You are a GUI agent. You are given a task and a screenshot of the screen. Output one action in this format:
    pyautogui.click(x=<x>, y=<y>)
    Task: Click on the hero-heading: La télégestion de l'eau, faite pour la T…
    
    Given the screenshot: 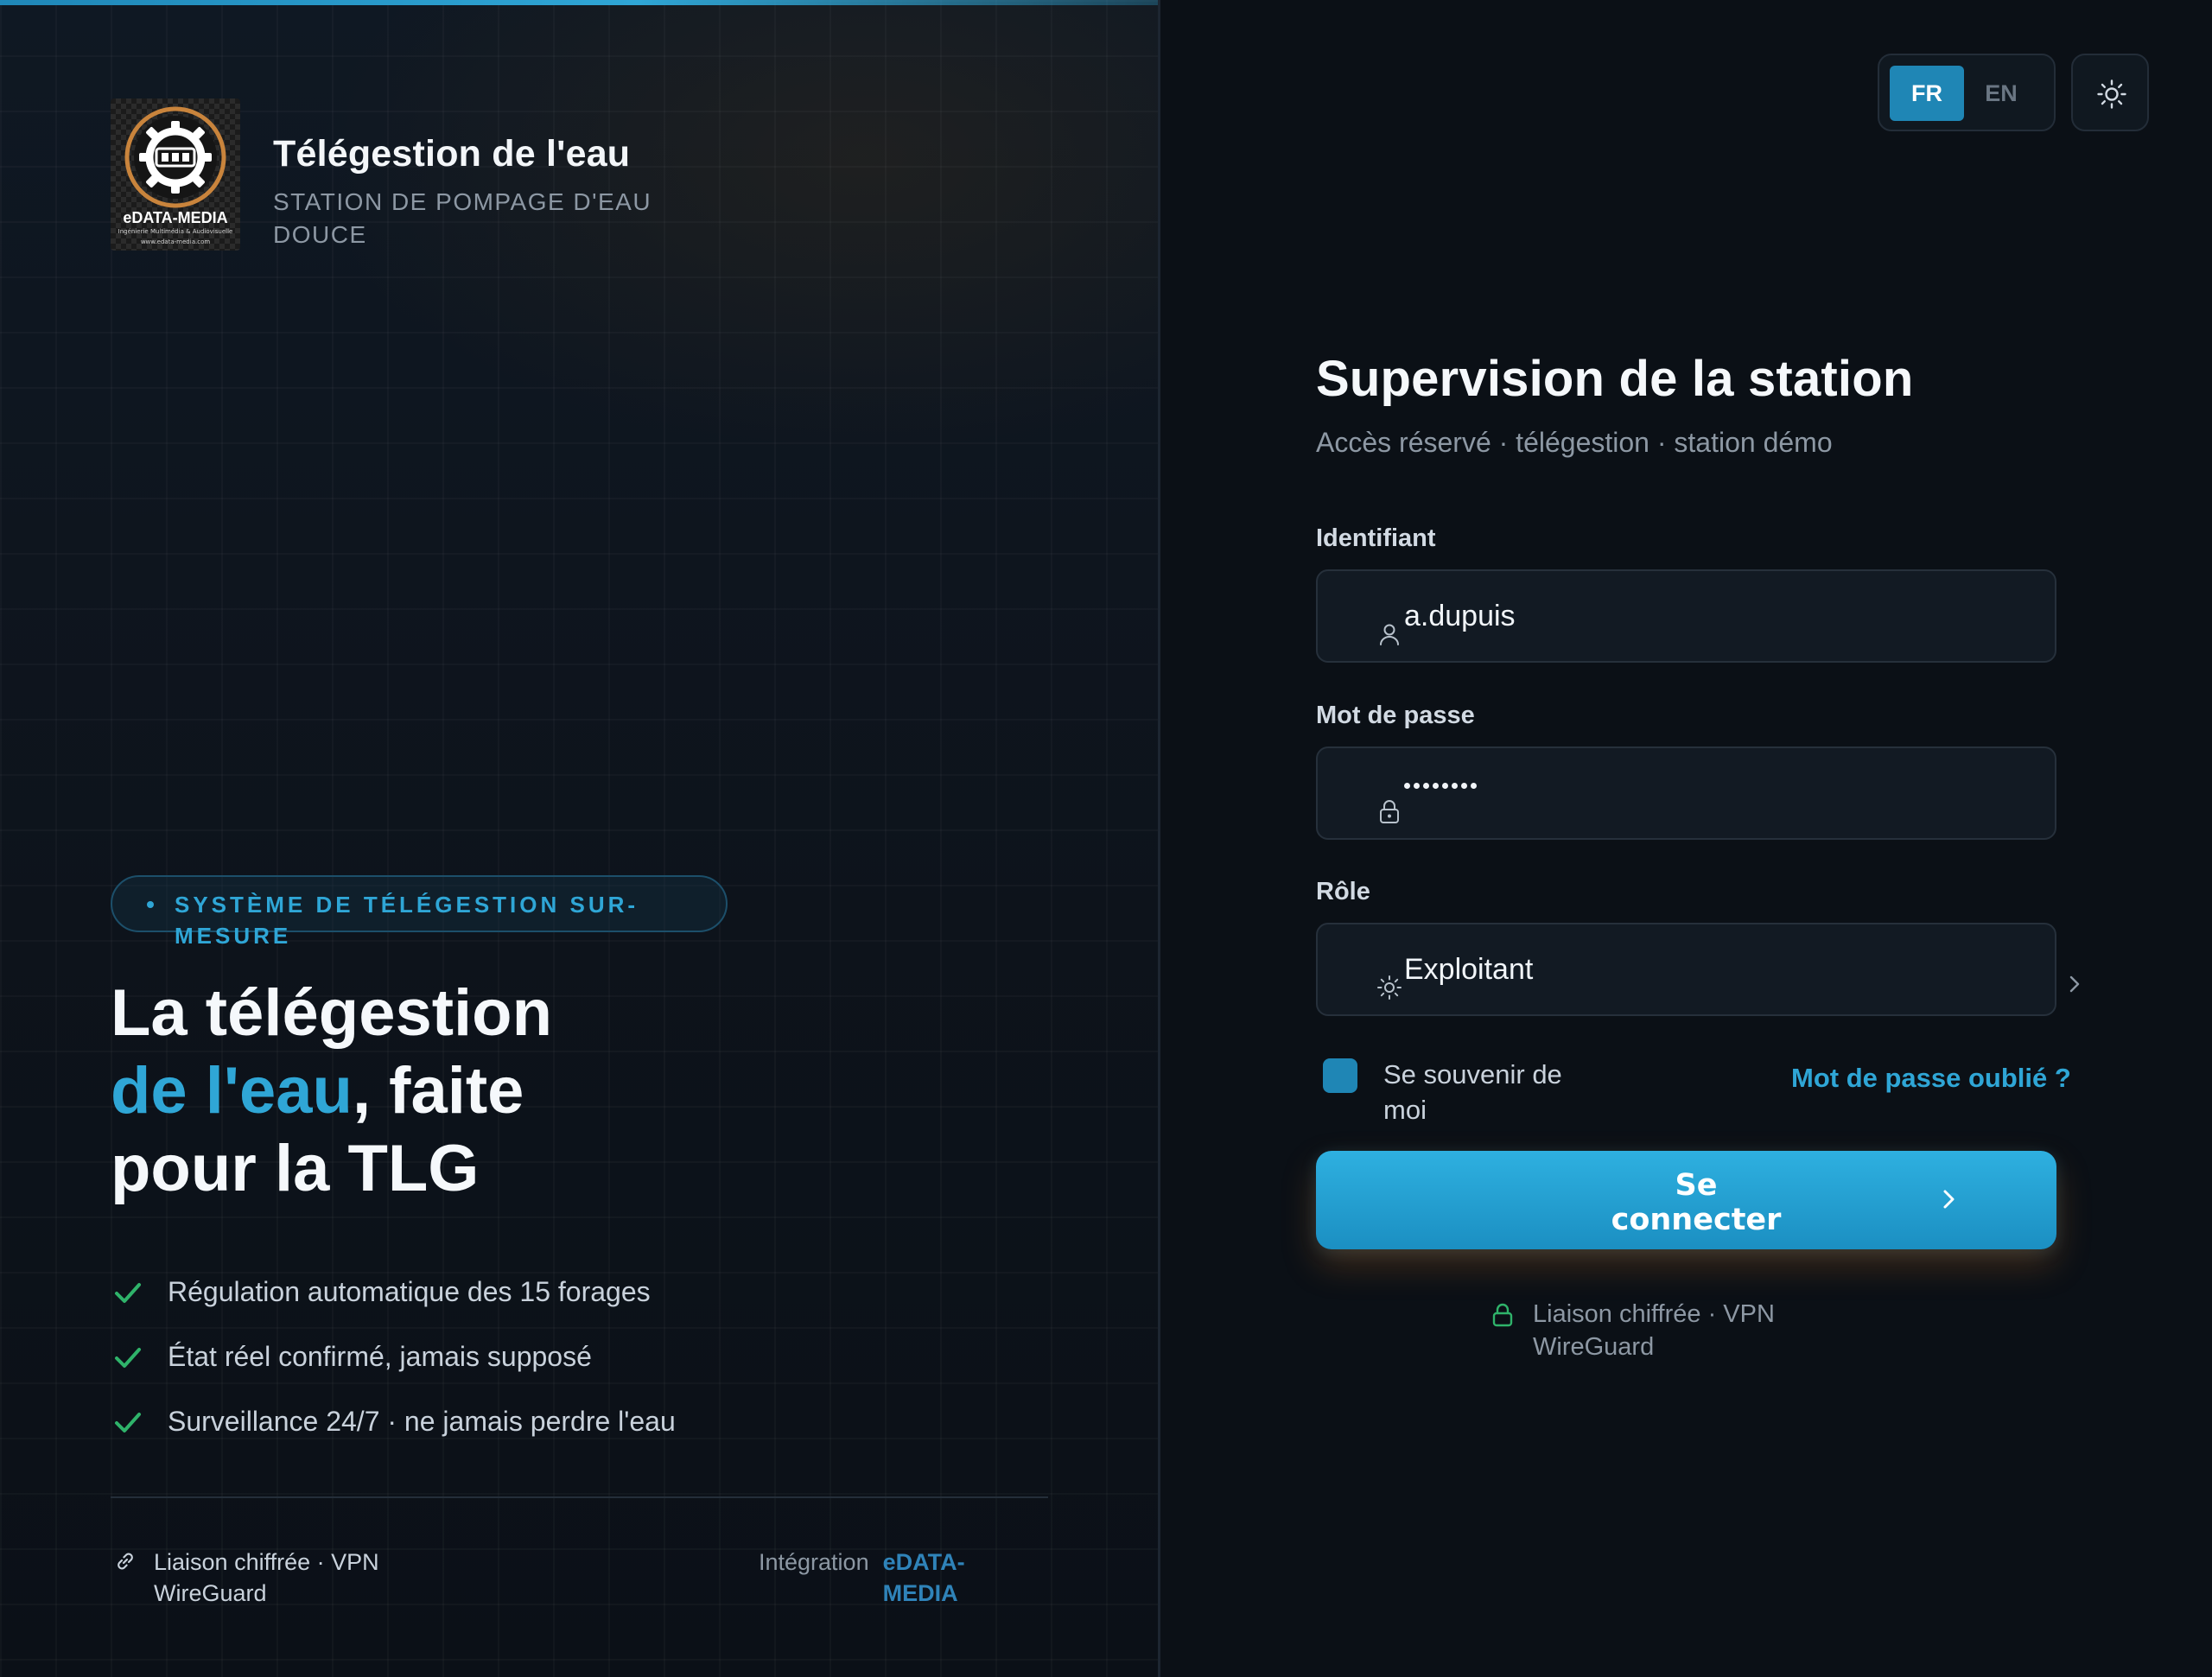 What is the action you would take?
    pyautogui.click(x=378, y=1091)
    